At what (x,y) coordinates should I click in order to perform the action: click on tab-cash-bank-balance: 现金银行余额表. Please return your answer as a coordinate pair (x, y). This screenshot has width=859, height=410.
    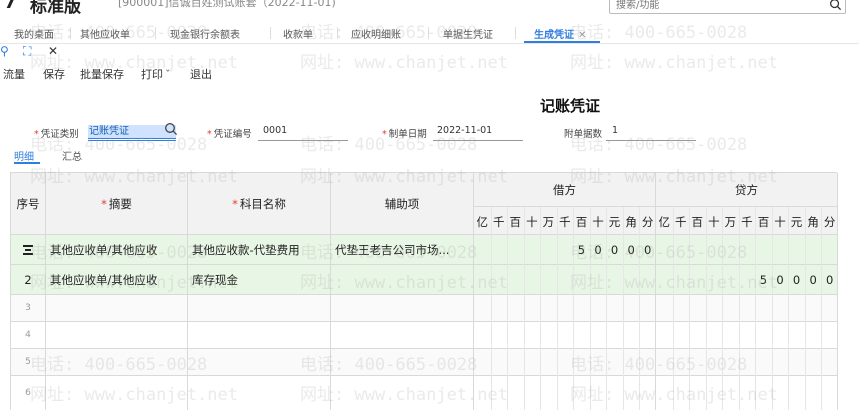
    Looking at the image, I should click on (205, 33).